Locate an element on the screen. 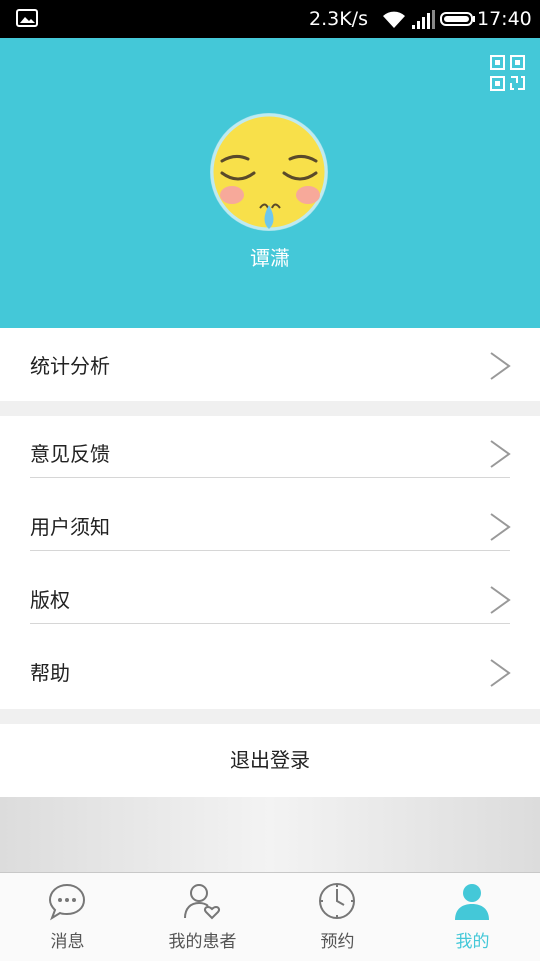 Image resolution: width=540 pixels, height=961 pixels. menu-item-label: 用户须知 is located at coordinates (70, 527).